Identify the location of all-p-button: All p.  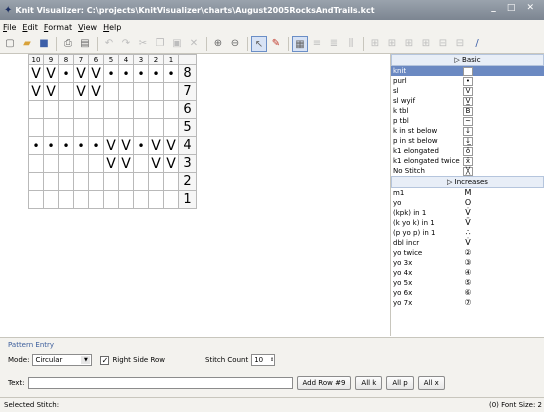
(400, 383).